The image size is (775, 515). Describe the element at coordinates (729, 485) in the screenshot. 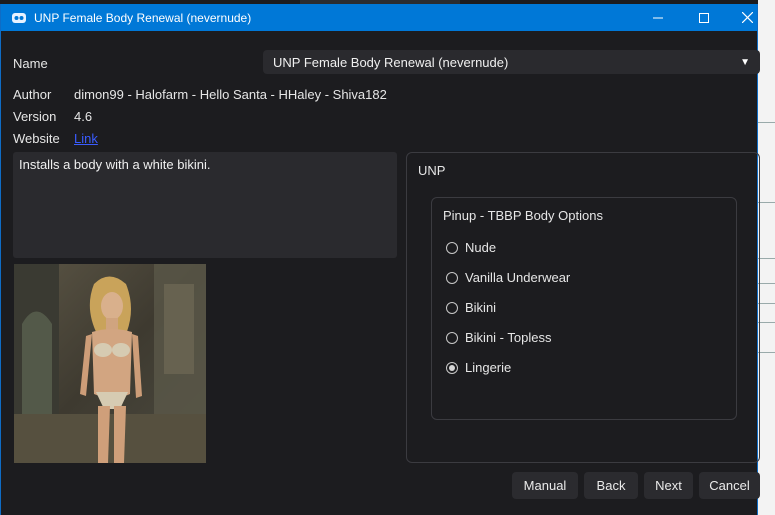

I see `cancel-button: Cancel` at that location.